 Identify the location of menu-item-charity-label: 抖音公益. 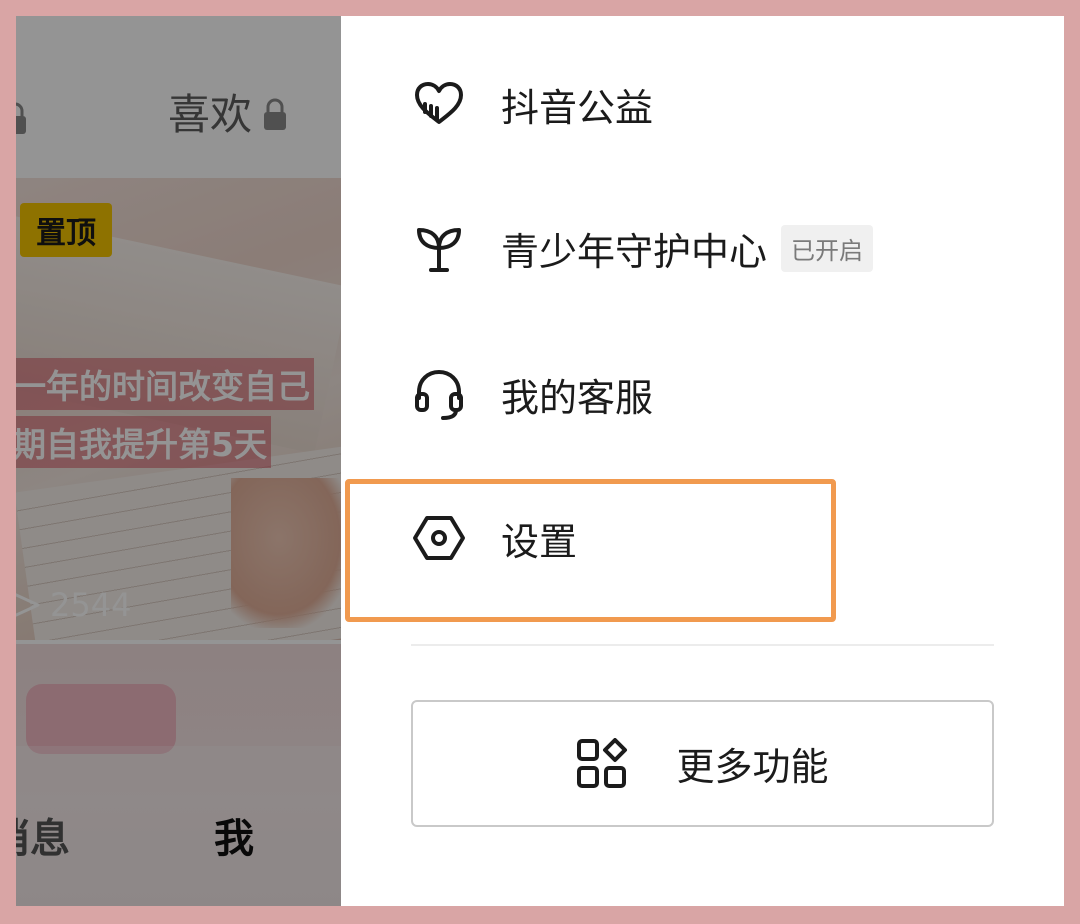
(577, 107).